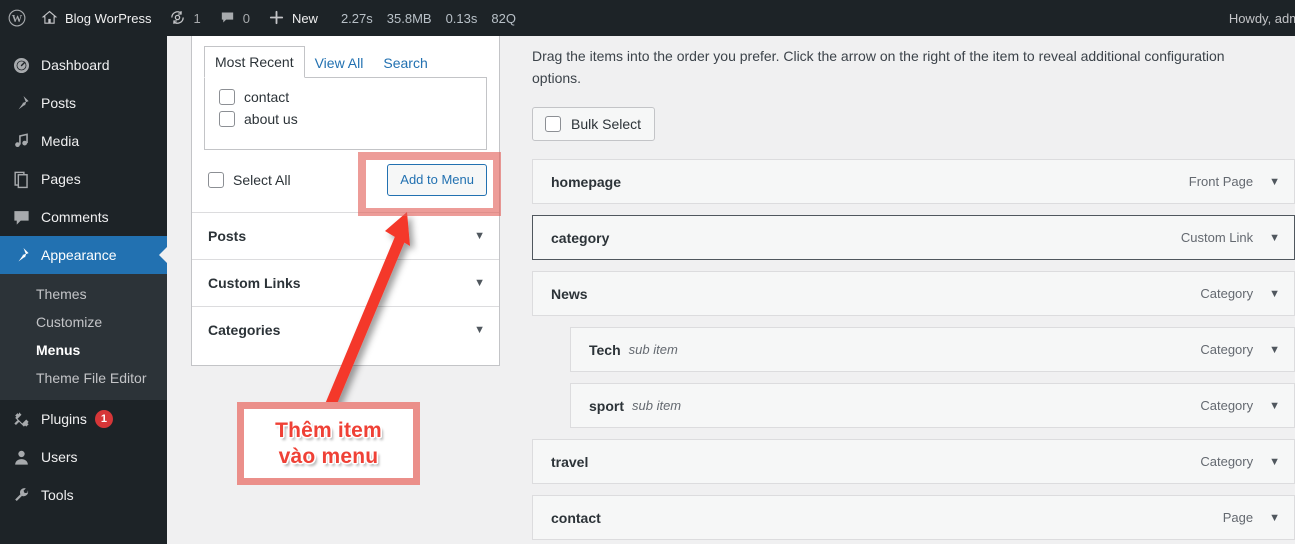 This screenshot has height=544, width=1295. I want to click on select-all-control: Select All, so click(249, 180).